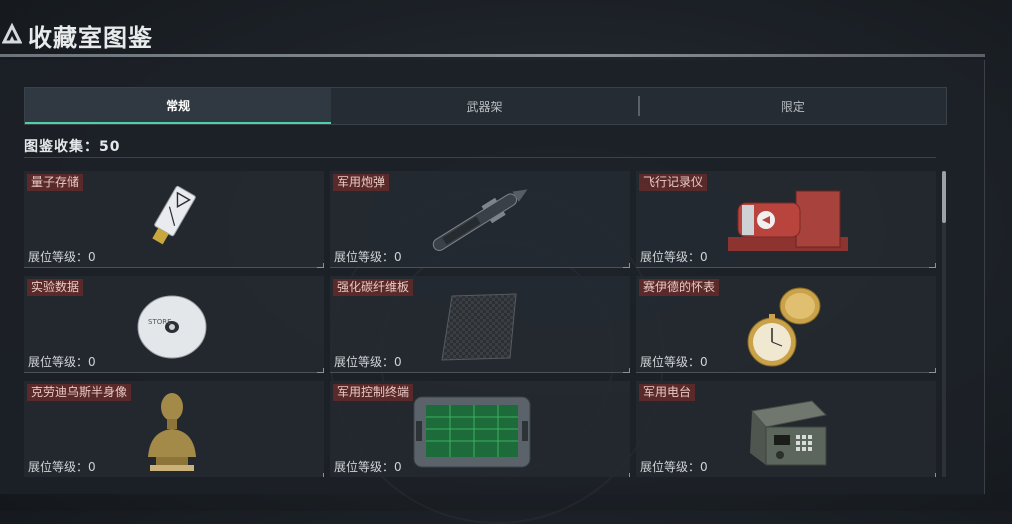 The image size is (1012, 524). Describe the element at coordinates (174, 215) in the screenshot. I see `usb-drive-icon` at that location.